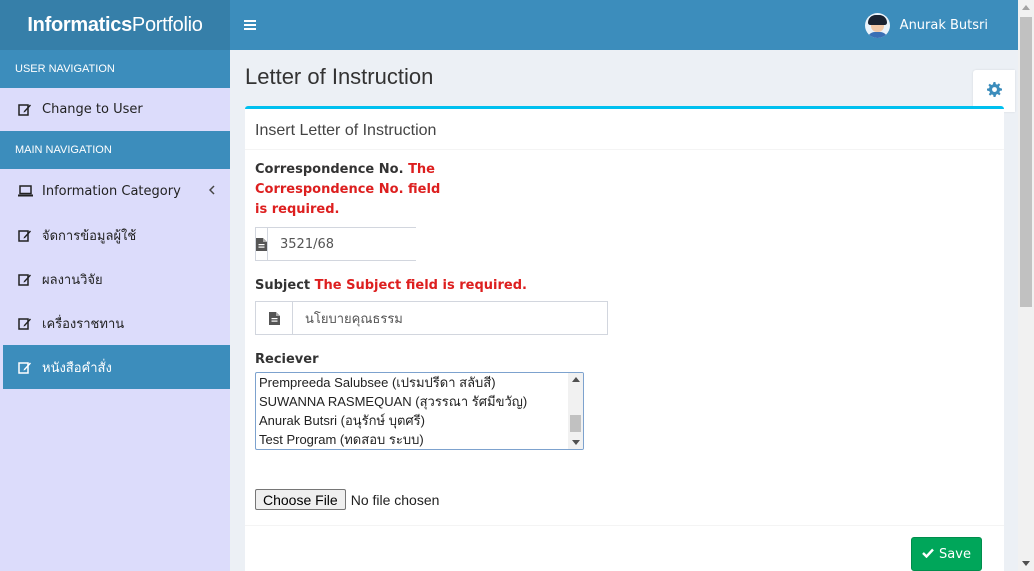 Image resolution: width=1034 pixels, height=571 pixels. Describe the element at coordinates (339, 76) in the screenshot. I see `page-title: Letter of Instruction` at that location.